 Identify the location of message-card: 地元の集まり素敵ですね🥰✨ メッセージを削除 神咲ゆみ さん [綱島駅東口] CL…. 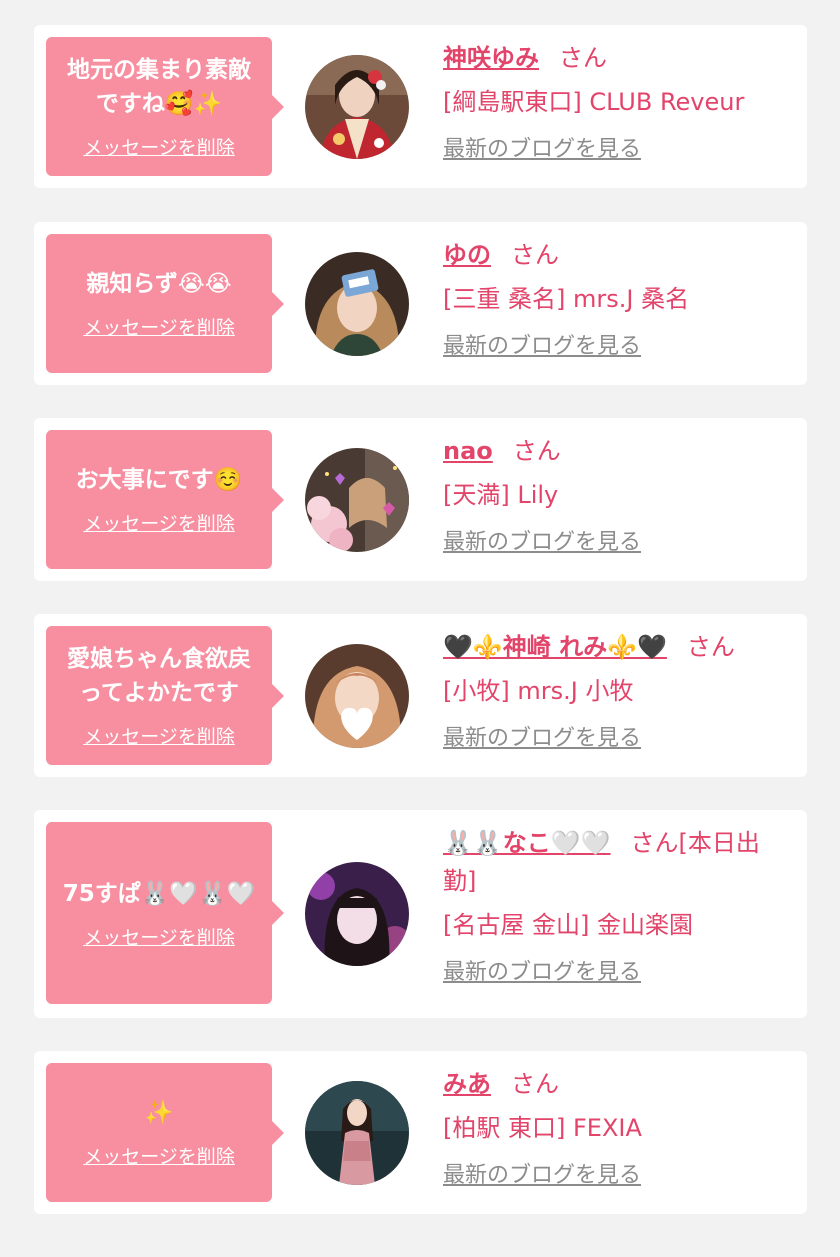
(420, 106).